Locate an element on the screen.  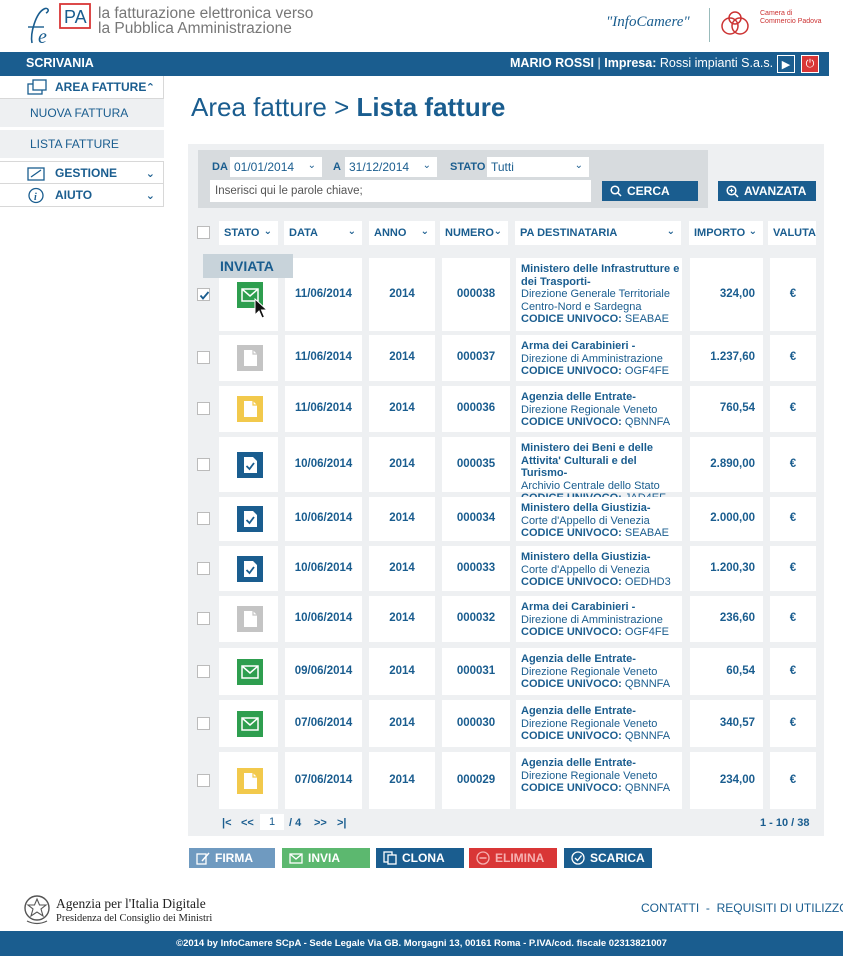
pa-office: Corte d'Appello di Venezia is located at coordinates (585, 569).